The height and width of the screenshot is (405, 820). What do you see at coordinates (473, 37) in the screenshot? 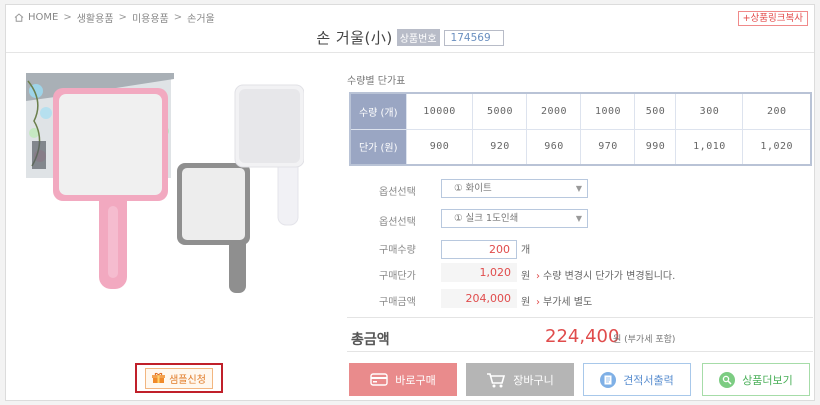
I see `product-code-value: 174569` at bounding box center [473, 37].